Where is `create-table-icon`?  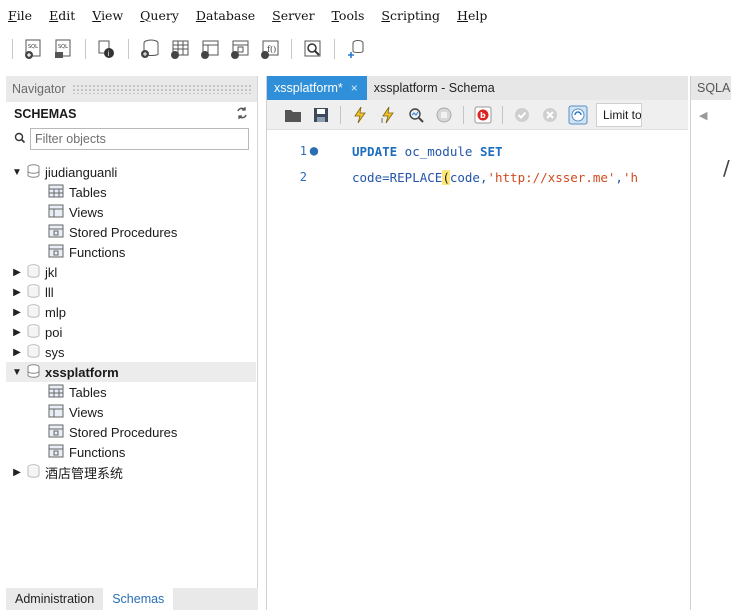 create-table-icon is located at coordinates (180, 49).